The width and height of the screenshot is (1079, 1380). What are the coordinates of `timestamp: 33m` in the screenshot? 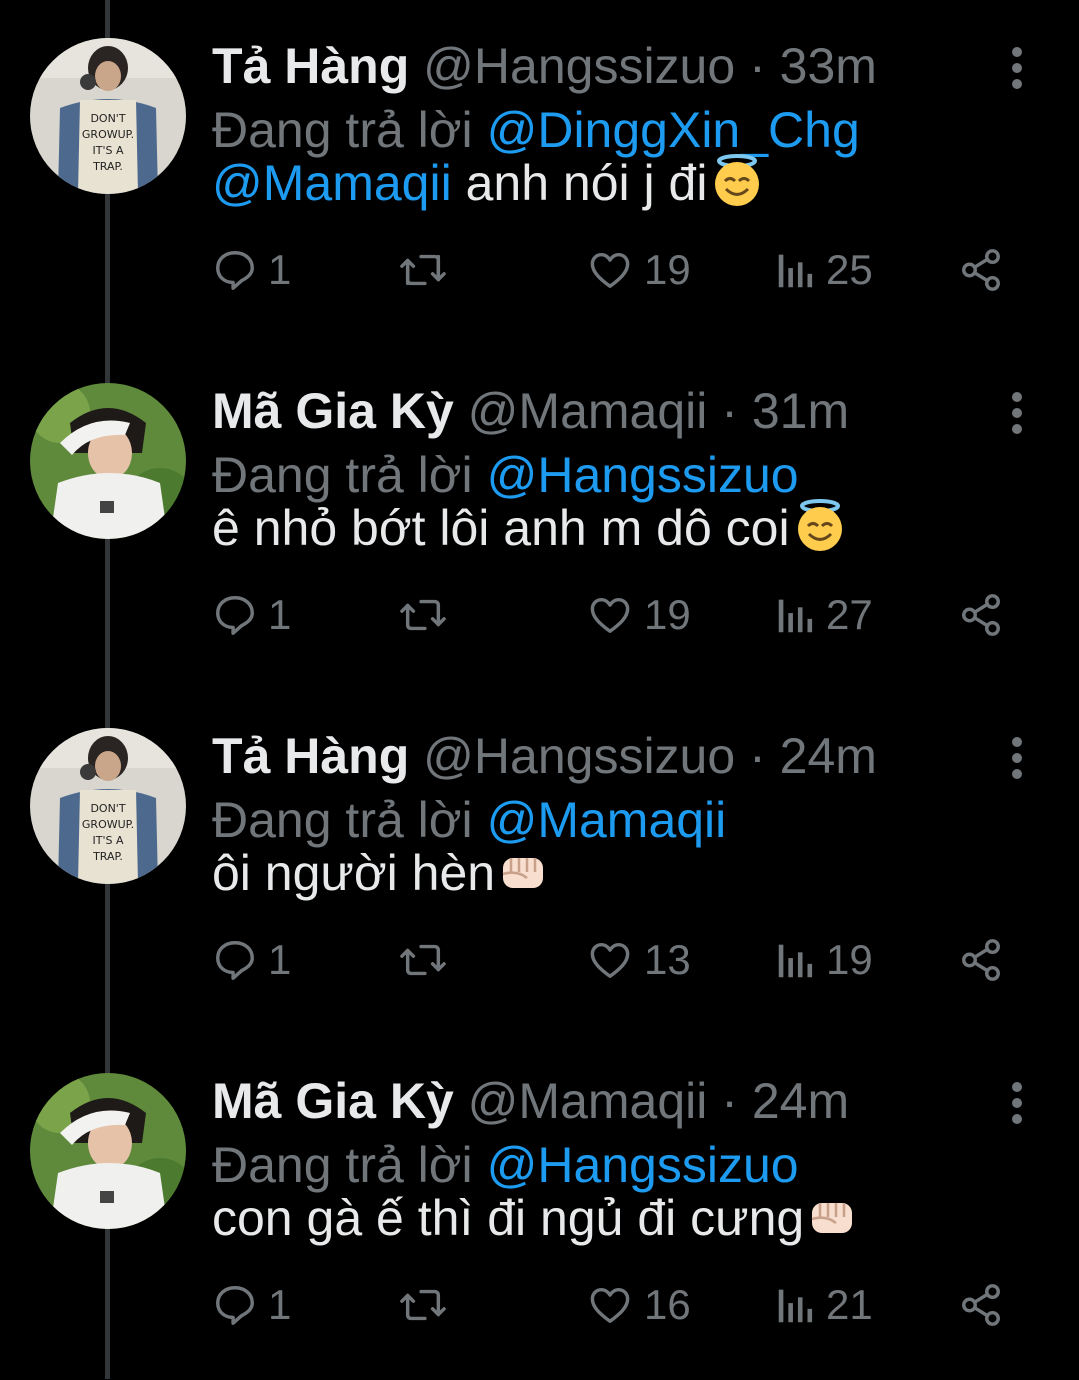 It's located at (828, 66).